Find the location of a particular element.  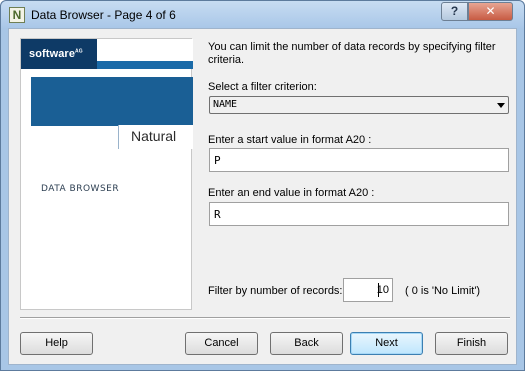

software-ag-logo: softwareAG is located at coordinates (59, 54).